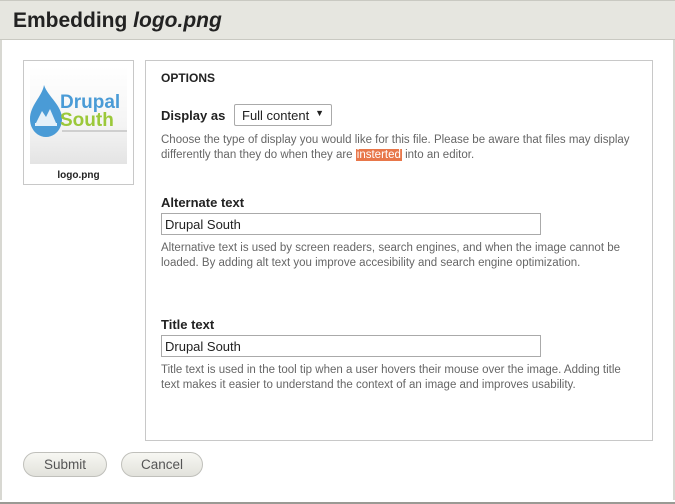 The height and width of the screenshot is (504, 675). Describe the element at coordinates (65, 464) in the screenshot. I see `submit-button: Submit` at that location.